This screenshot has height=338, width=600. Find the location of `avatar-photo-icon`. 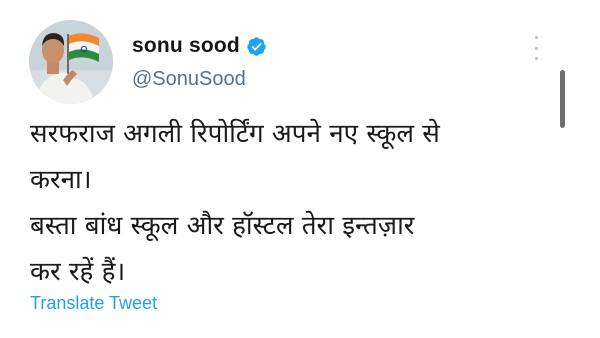

avatar-photo-icon is located at coordinates (71, 62).